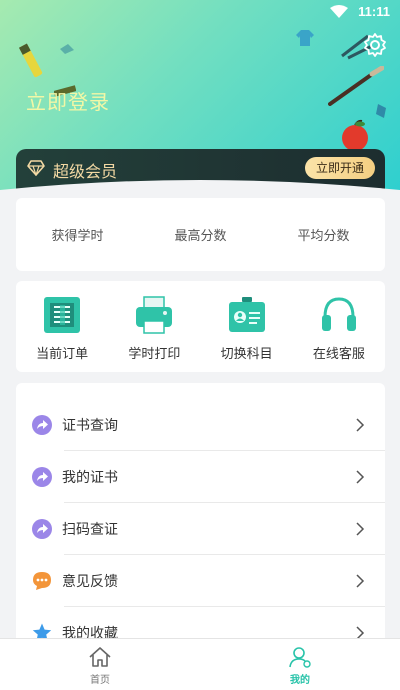 The image size is (400, 690). What do you see at coordinates (100, 680) in the screenshot?
I see `tab-label: 首页` at bounding box center [100, 680].